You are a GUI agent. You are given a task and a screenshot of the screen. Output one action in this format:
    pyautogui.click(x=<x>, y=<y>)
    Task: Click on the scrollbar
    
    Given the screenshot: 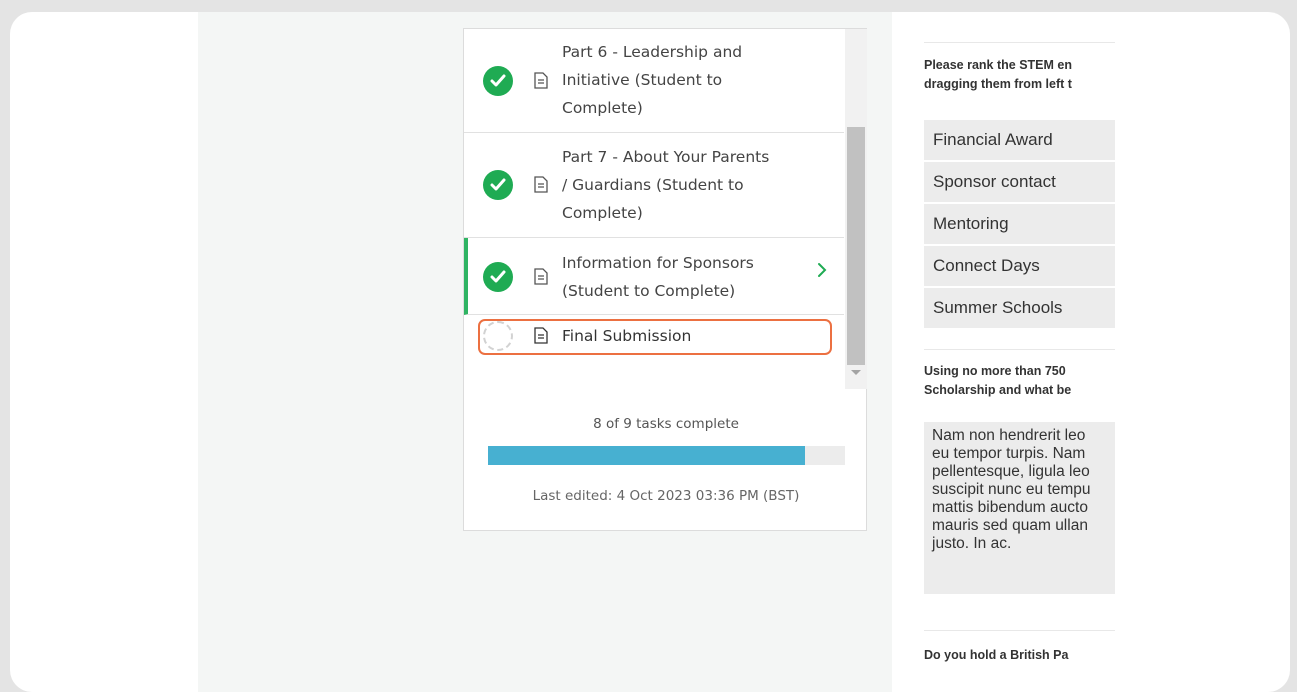 What is the action you would take?
    pyautogui.click(x=856, y=209)
    